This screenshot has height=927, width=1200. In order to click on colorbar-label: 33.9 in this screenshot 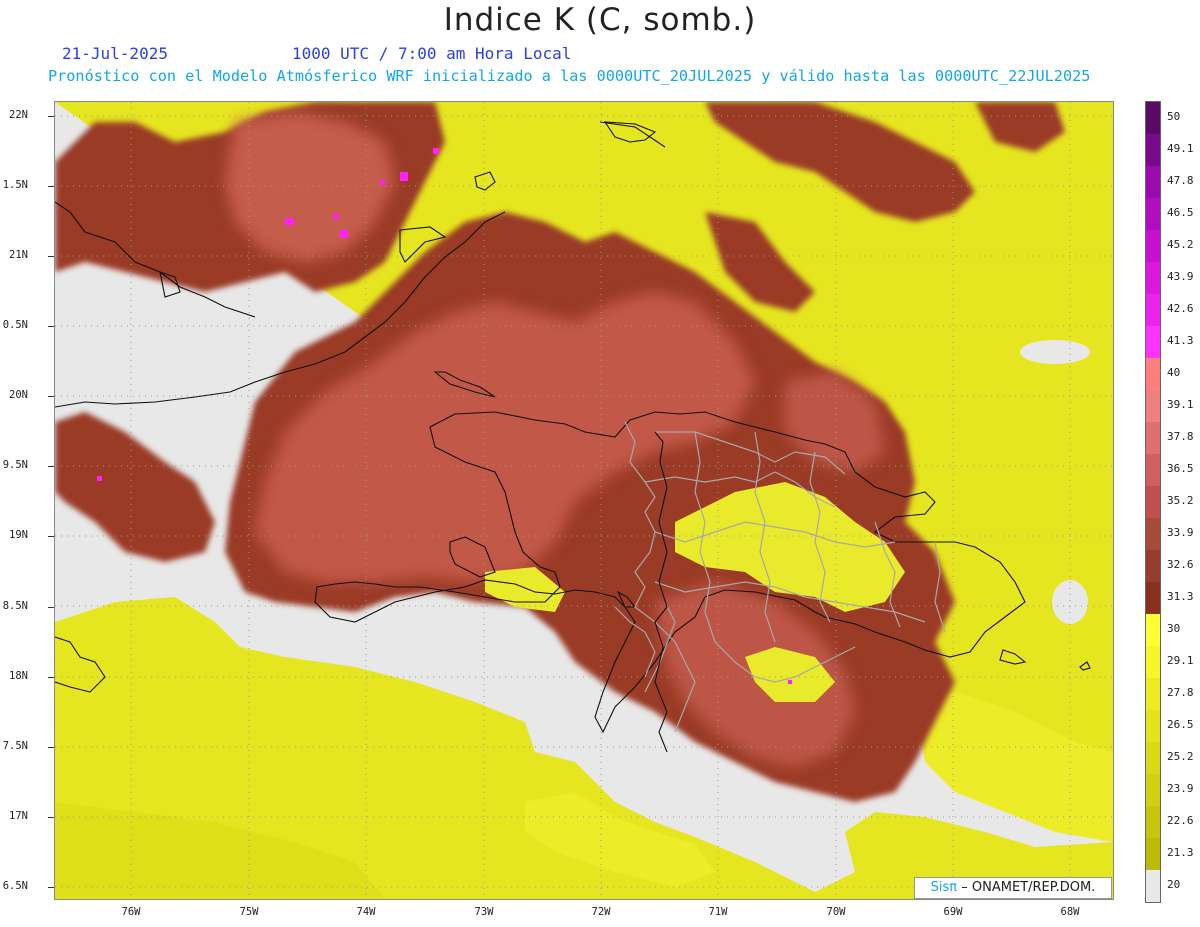, I will do `click(1180, 532)`.